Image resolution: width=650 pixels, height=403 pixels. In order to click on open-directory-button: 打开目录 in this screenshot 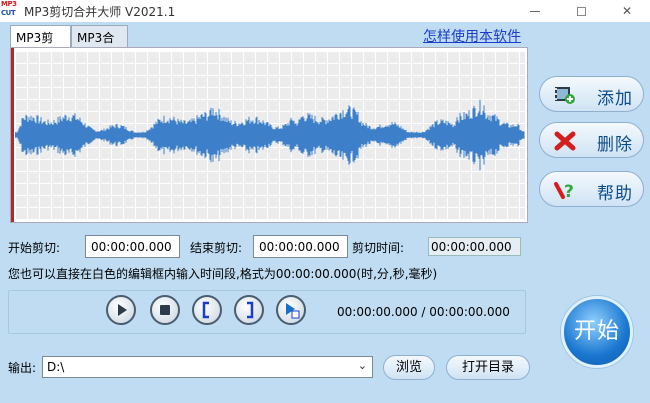, I will do `click(488, 367)`.